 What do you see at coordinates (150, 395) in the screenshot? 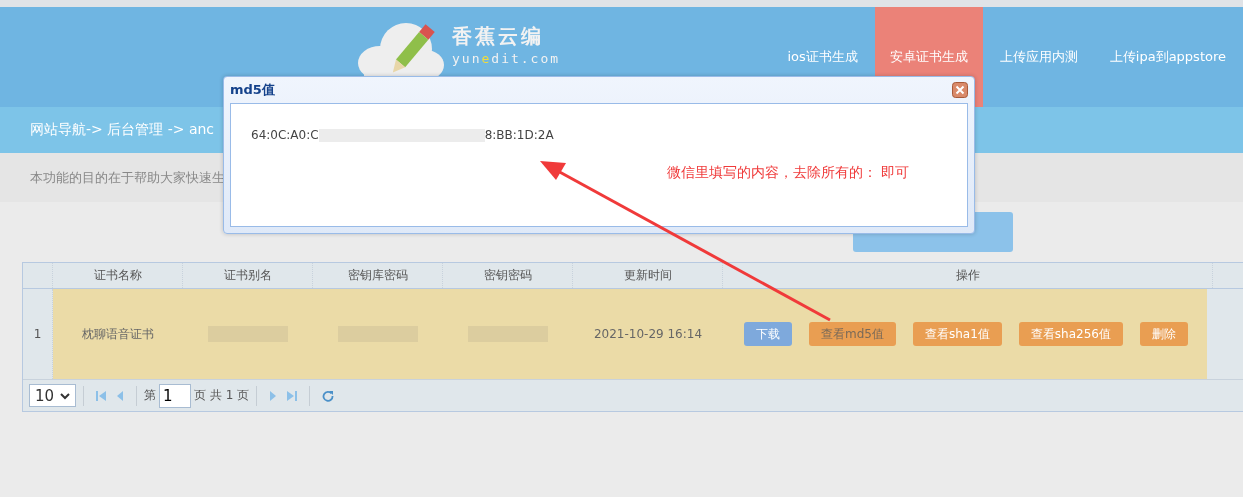
I see `page-label: 第` at bounding box center [150, 395].